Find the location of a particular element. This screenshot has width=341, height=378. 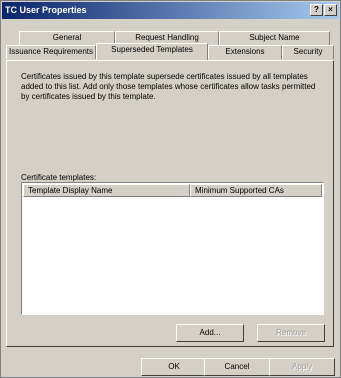

tab-superseded-templates: Superseded Templates is located at coordinates (152, 51).